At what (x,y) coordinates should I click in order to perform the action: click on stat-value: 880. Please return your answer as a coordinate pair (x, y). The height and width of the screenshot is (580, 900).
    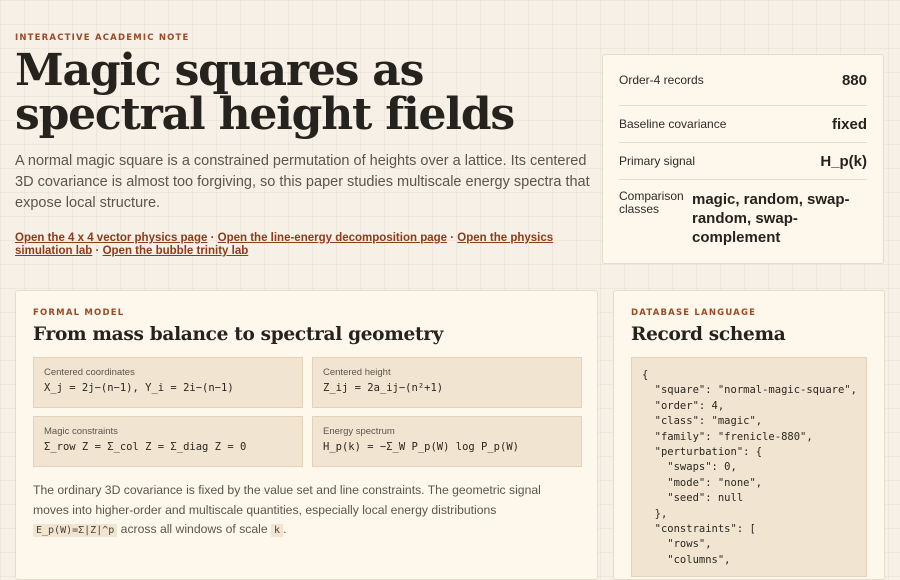
    Looking at the image, I should click on (854, 80).